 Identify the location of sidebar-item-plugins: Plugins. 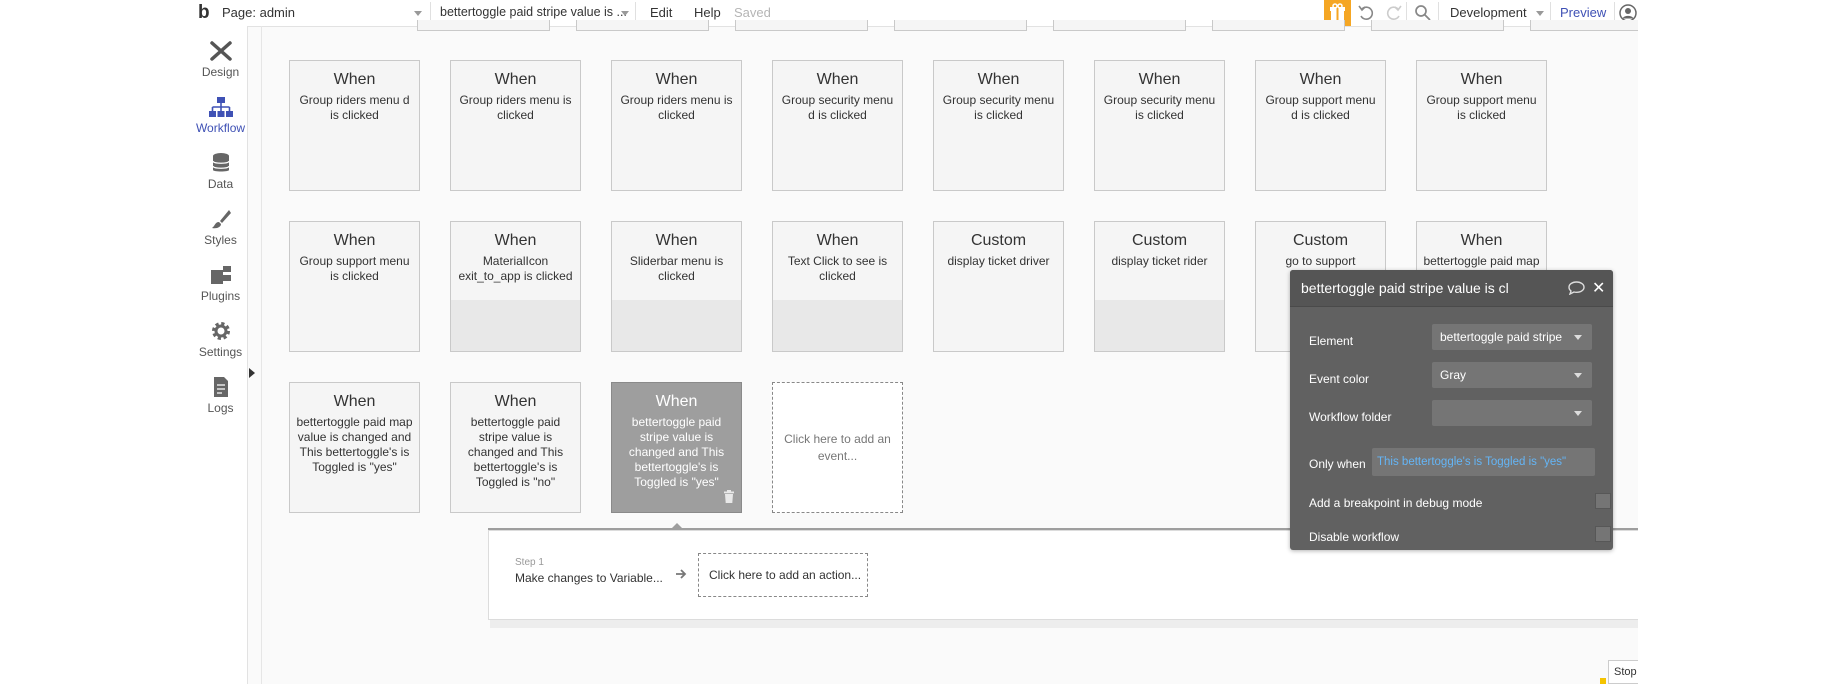
(220, 283).